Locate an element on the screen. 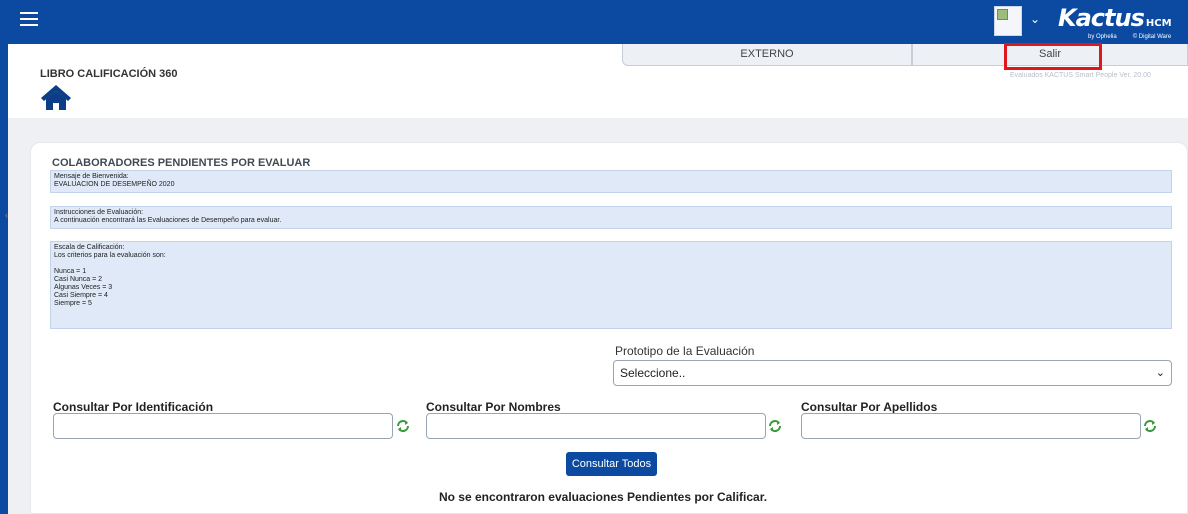  tab-salir: Salir is located at coordinates (1050, 55).